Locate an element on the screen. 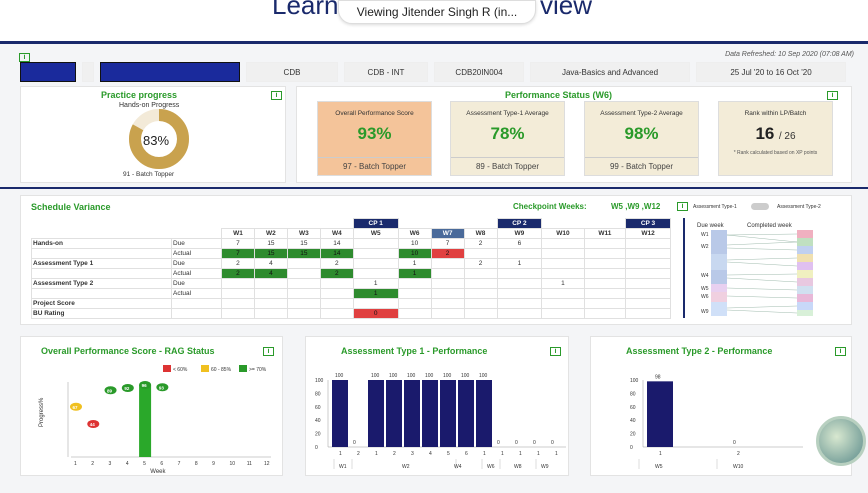 The height and width of the screenshot is (493, 868). svg-text: W5 is located at coordinates (705, 289).